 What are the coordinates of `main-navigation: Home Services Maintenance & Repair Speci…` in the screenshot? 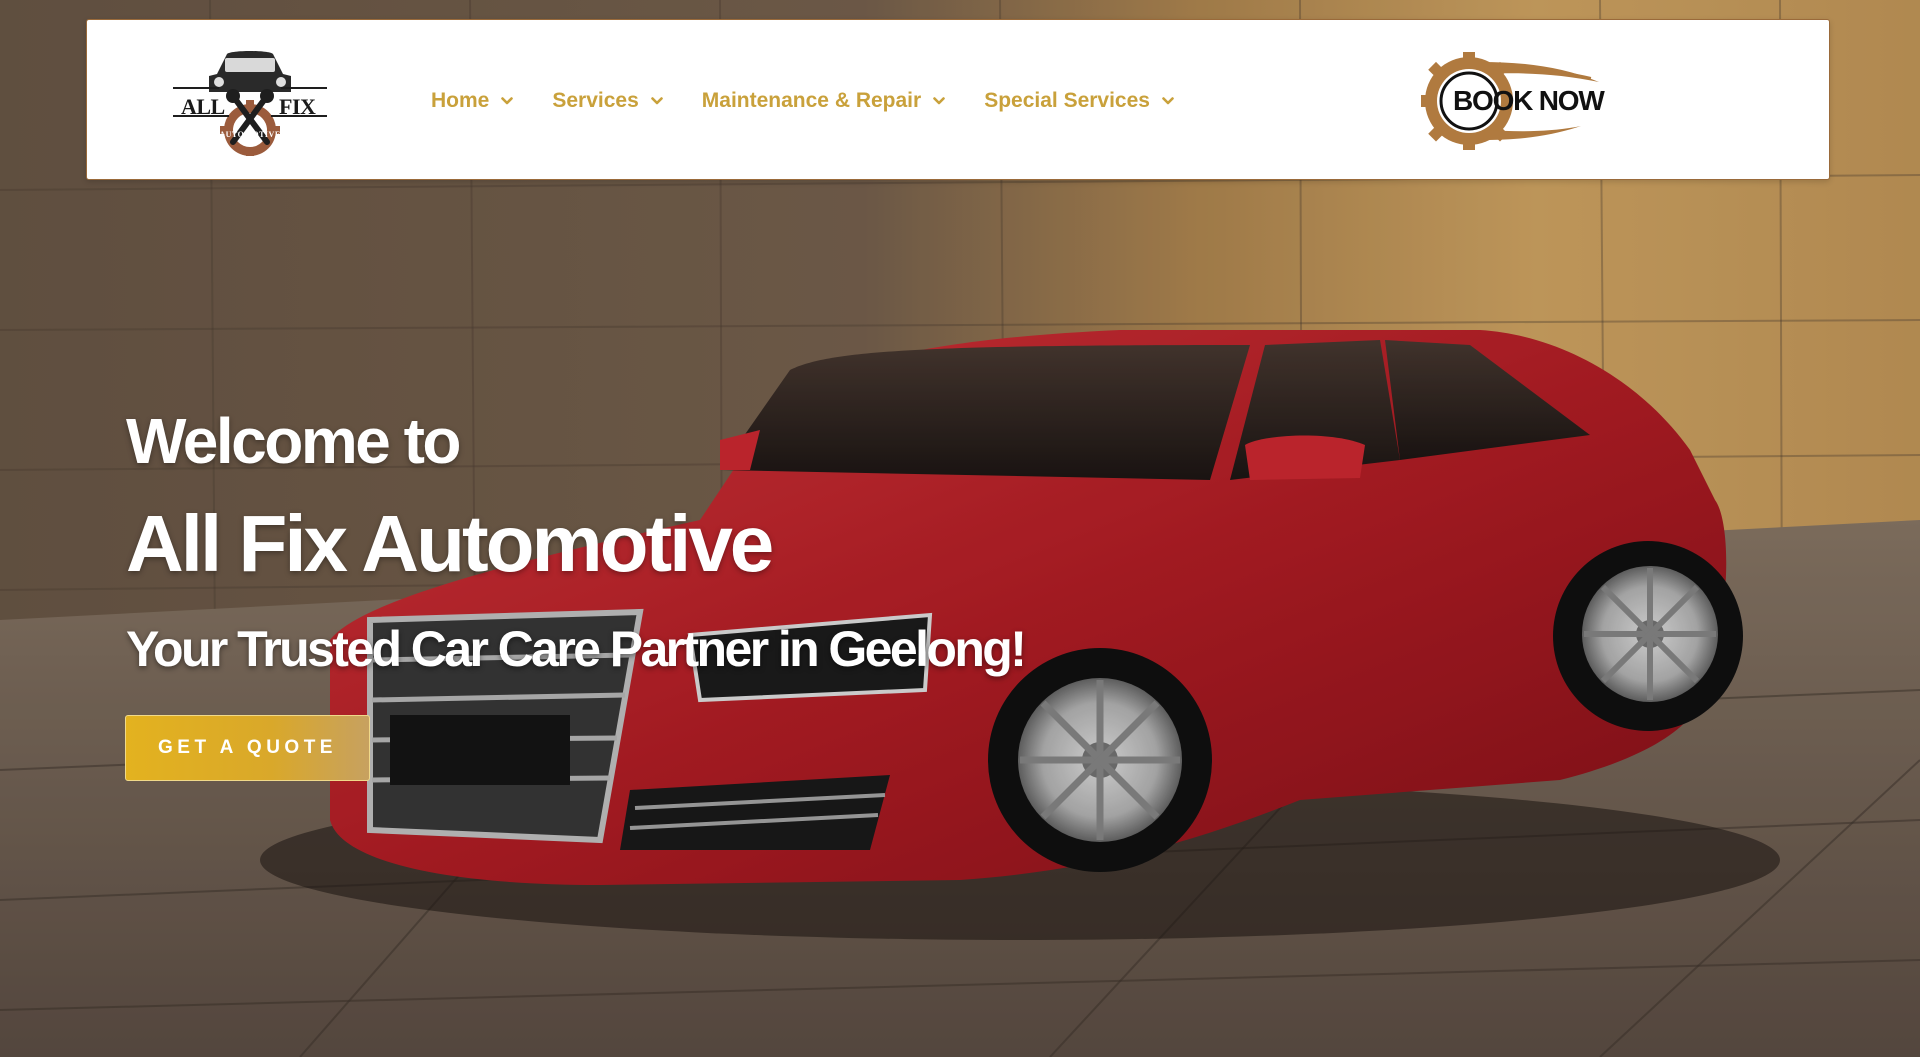 It's located at (822, 100).